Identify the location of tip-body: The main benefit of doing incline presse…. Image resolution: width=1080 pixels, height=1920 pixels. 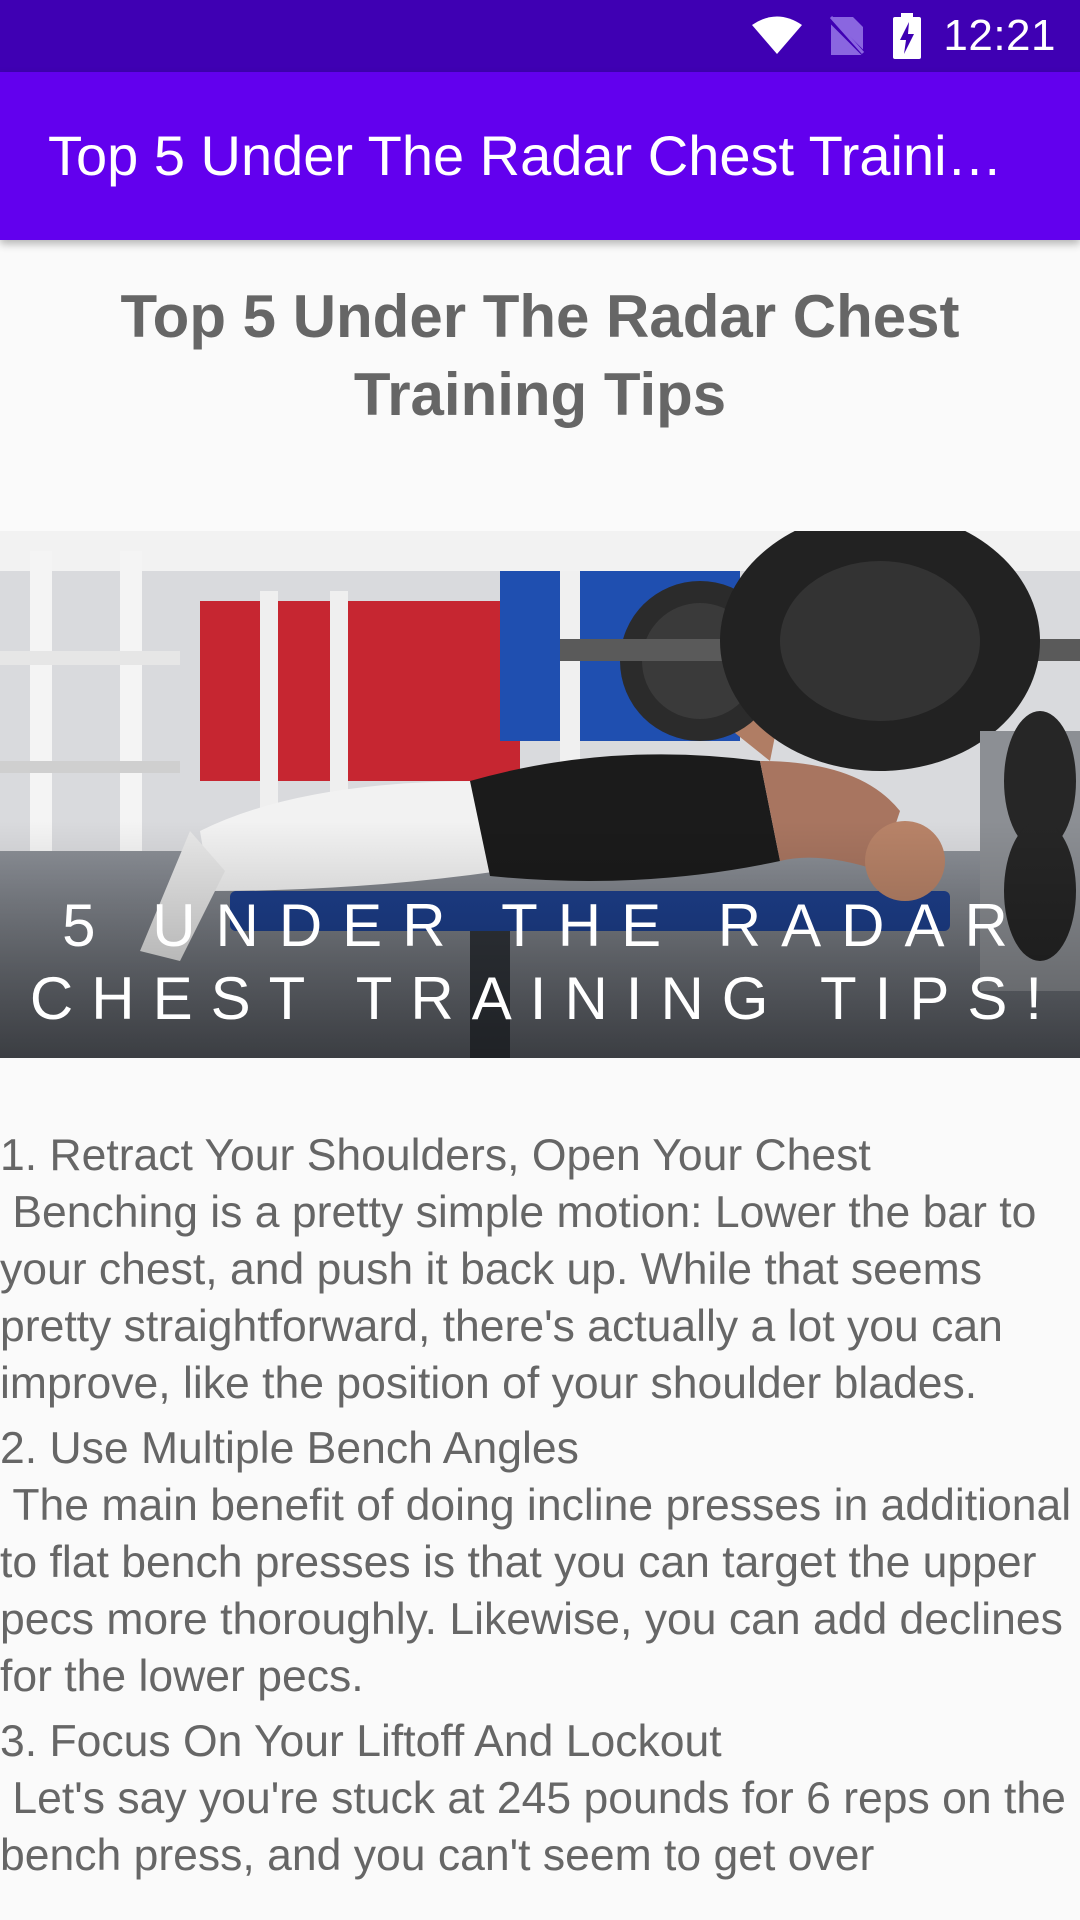
(536, 1591).